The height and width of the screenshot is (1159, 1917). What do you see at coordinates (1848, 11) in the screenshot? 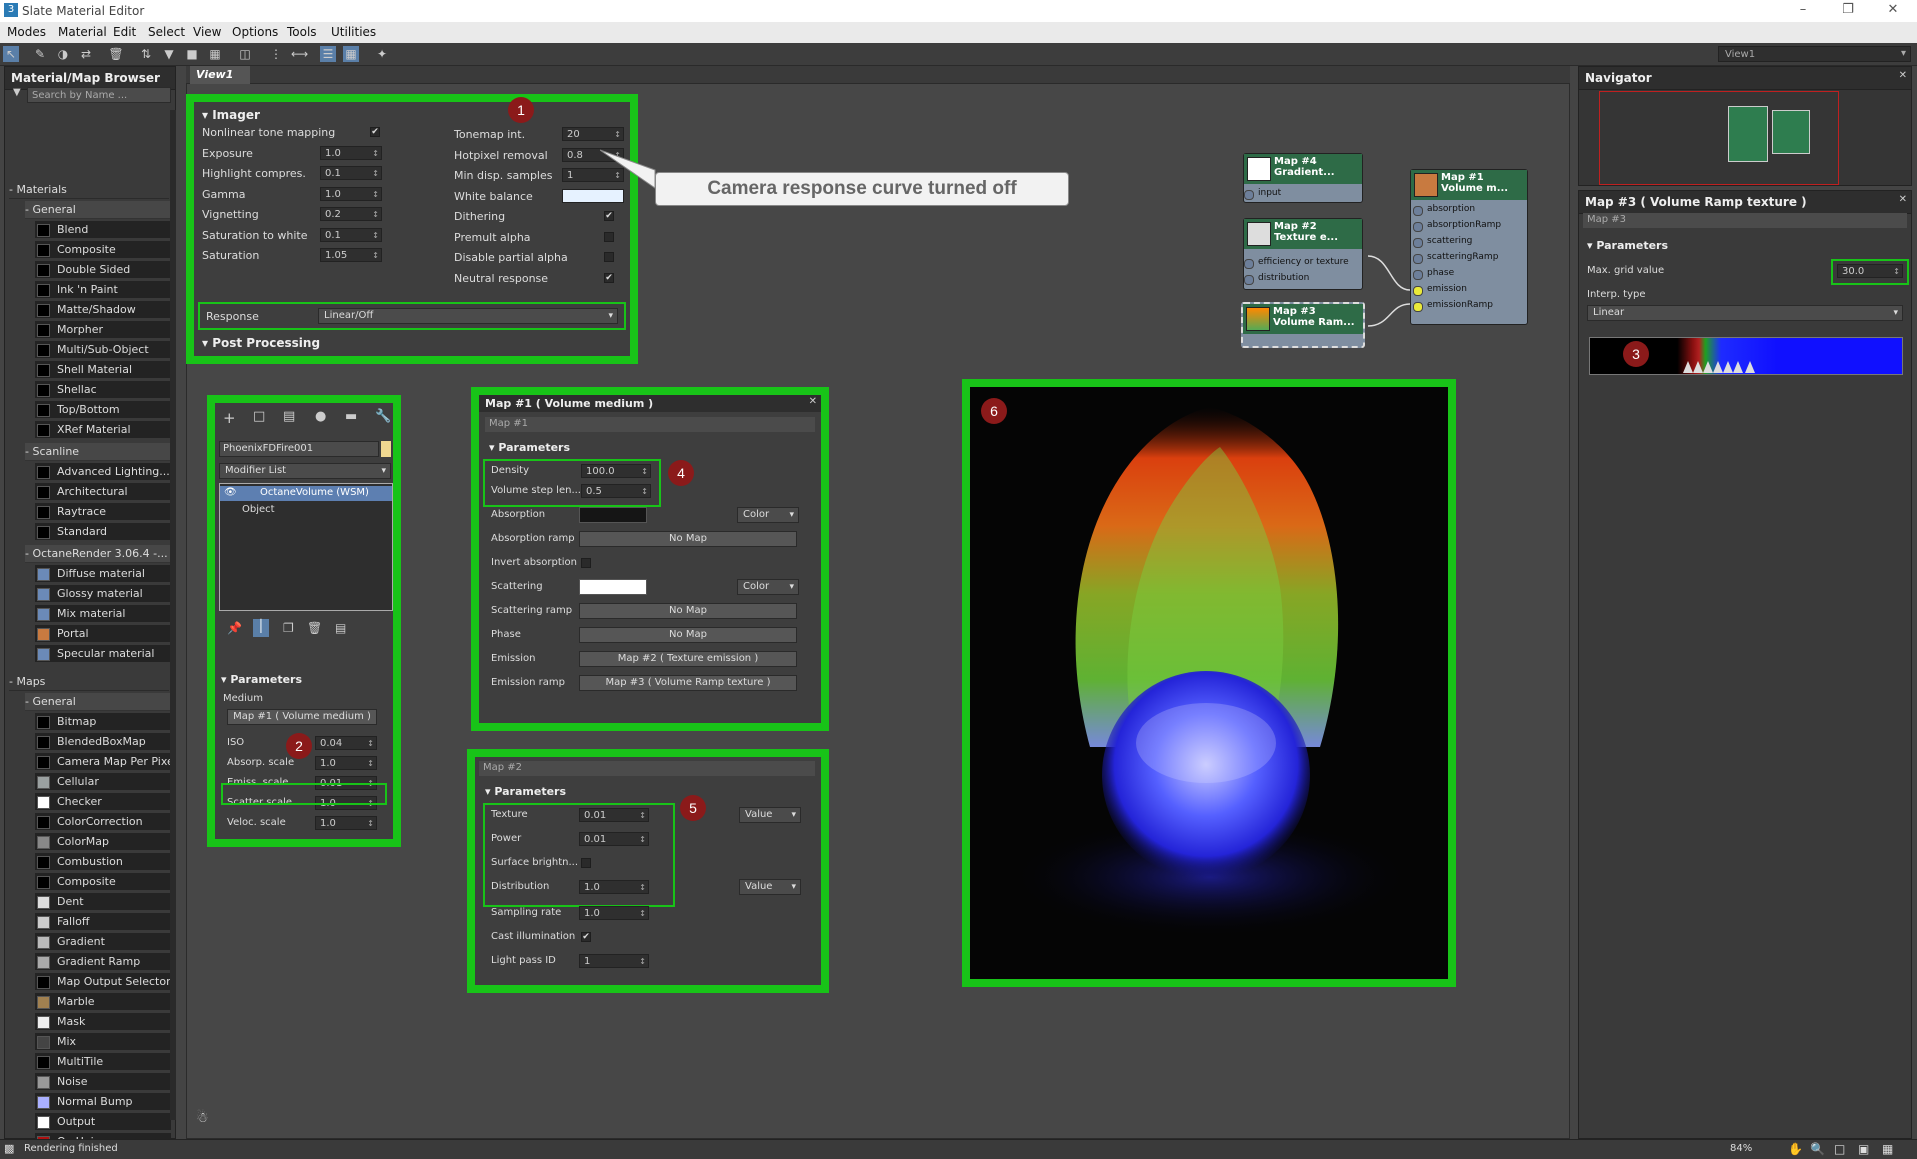
I see `restore-icon: ❐` at bounding box center [1848, 11].